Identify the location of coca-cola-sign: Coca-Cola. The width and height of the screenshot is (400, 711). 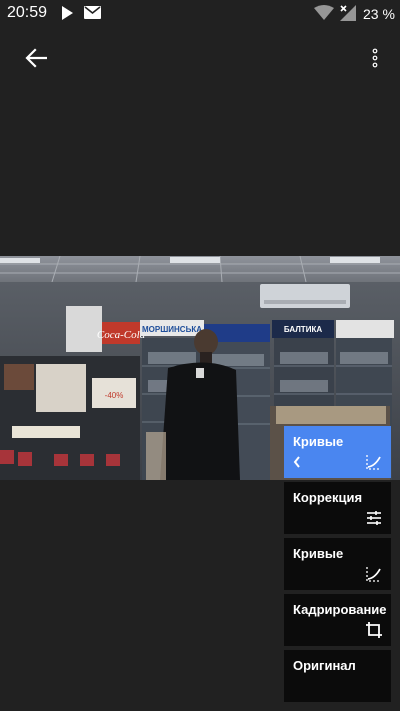
(121, 335).